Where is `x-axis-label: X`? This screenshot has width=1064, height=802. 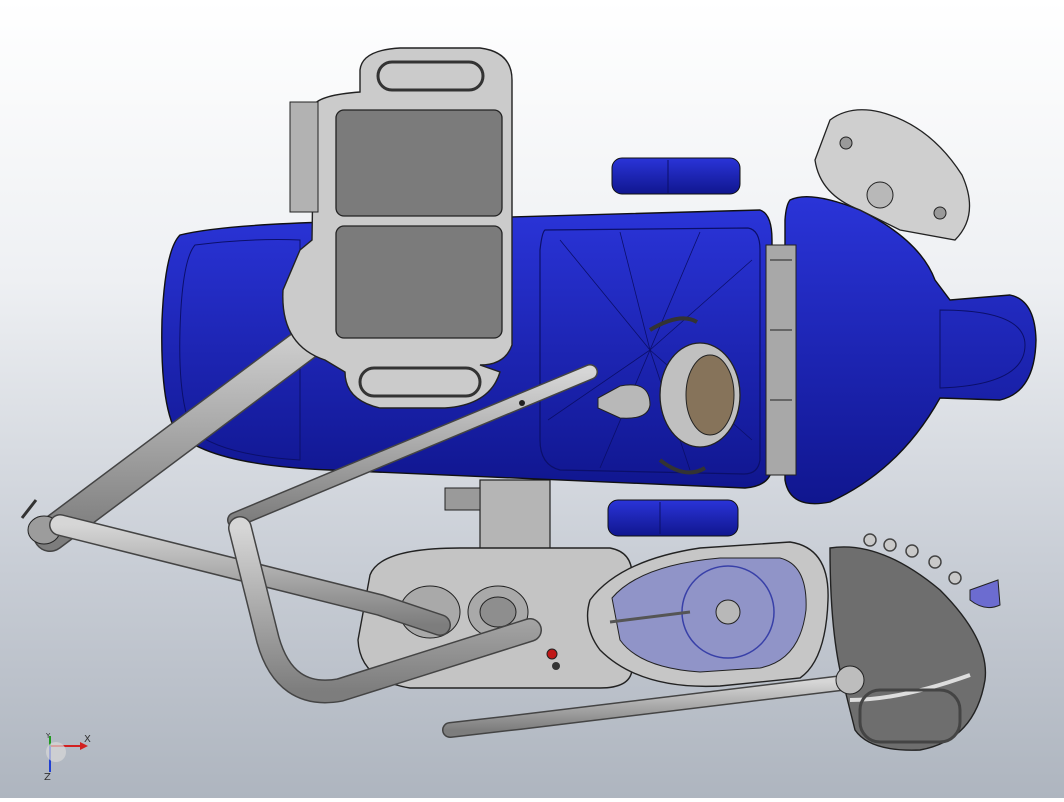
x-axis-label: X is located at coordinates (87, 739).